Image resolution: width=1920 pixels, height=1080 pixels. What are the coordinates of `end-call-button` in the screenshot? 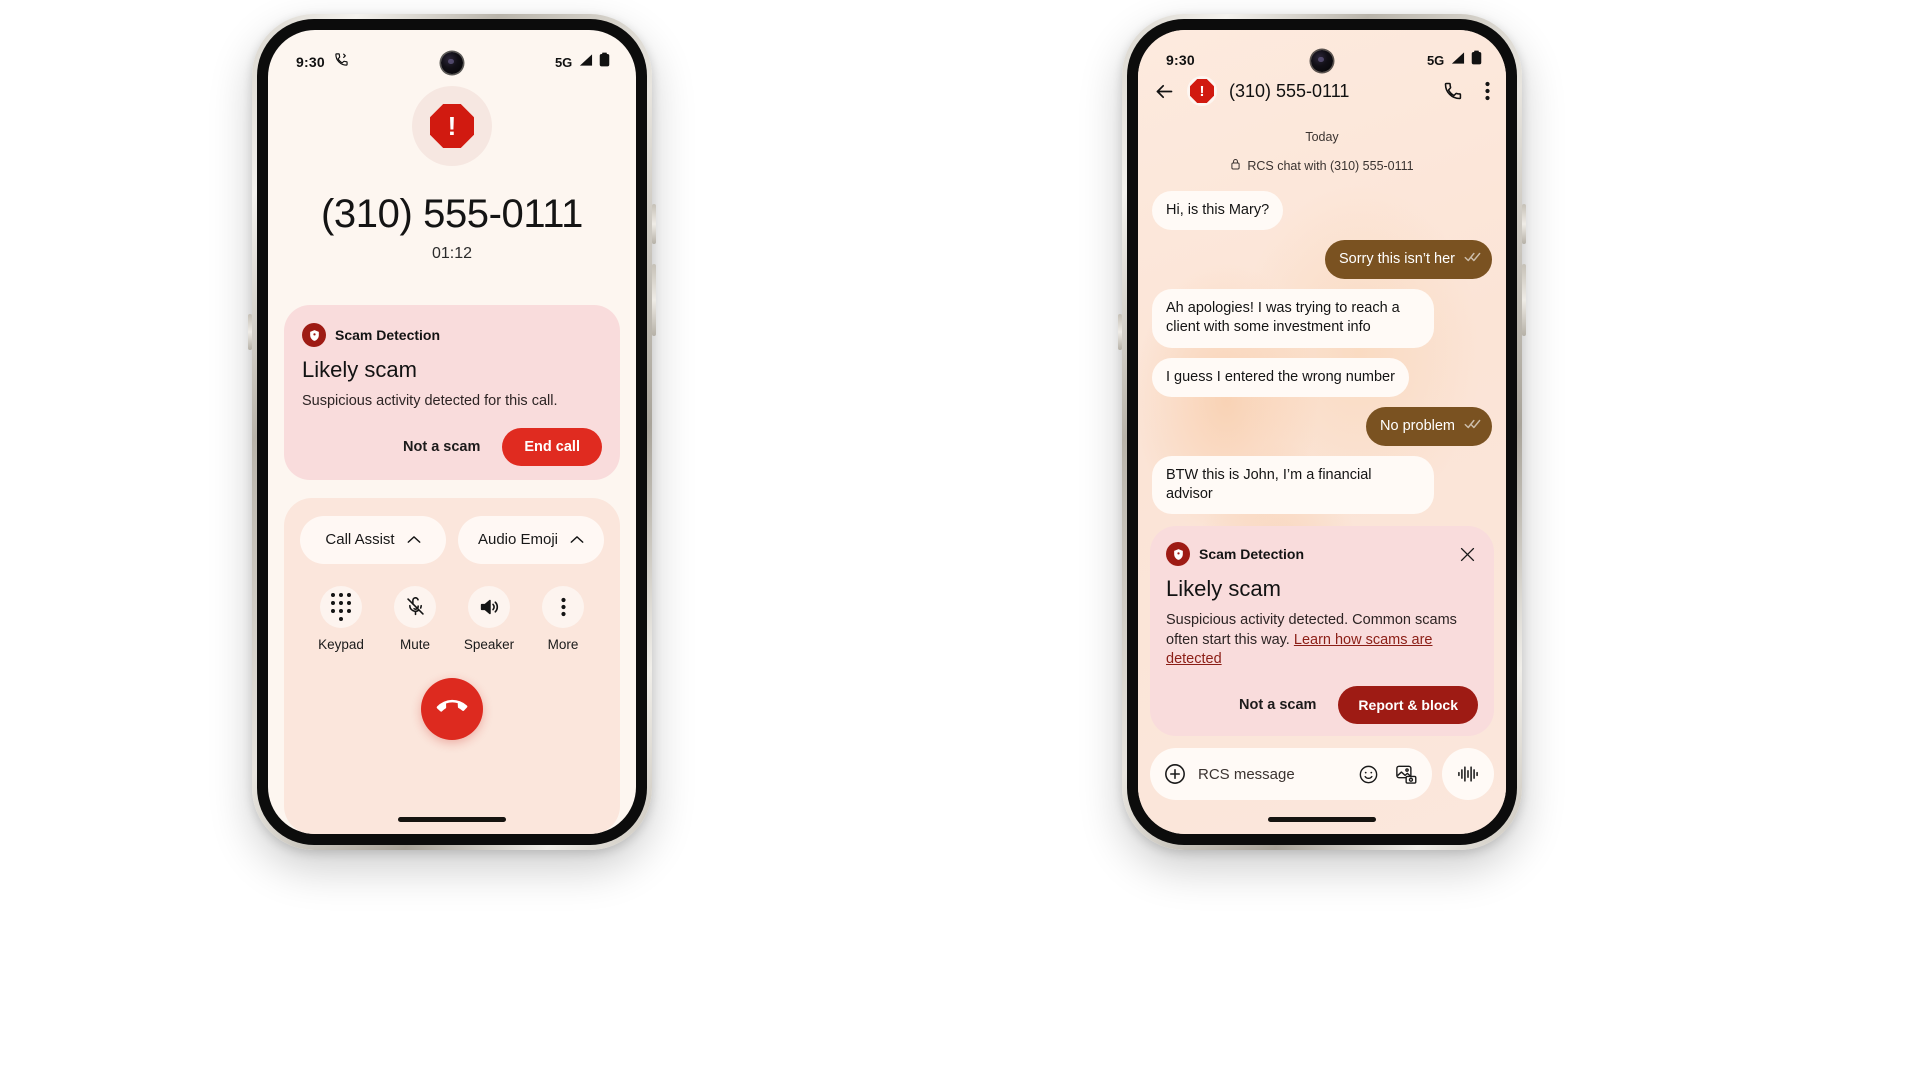 It's located at (452, 708).